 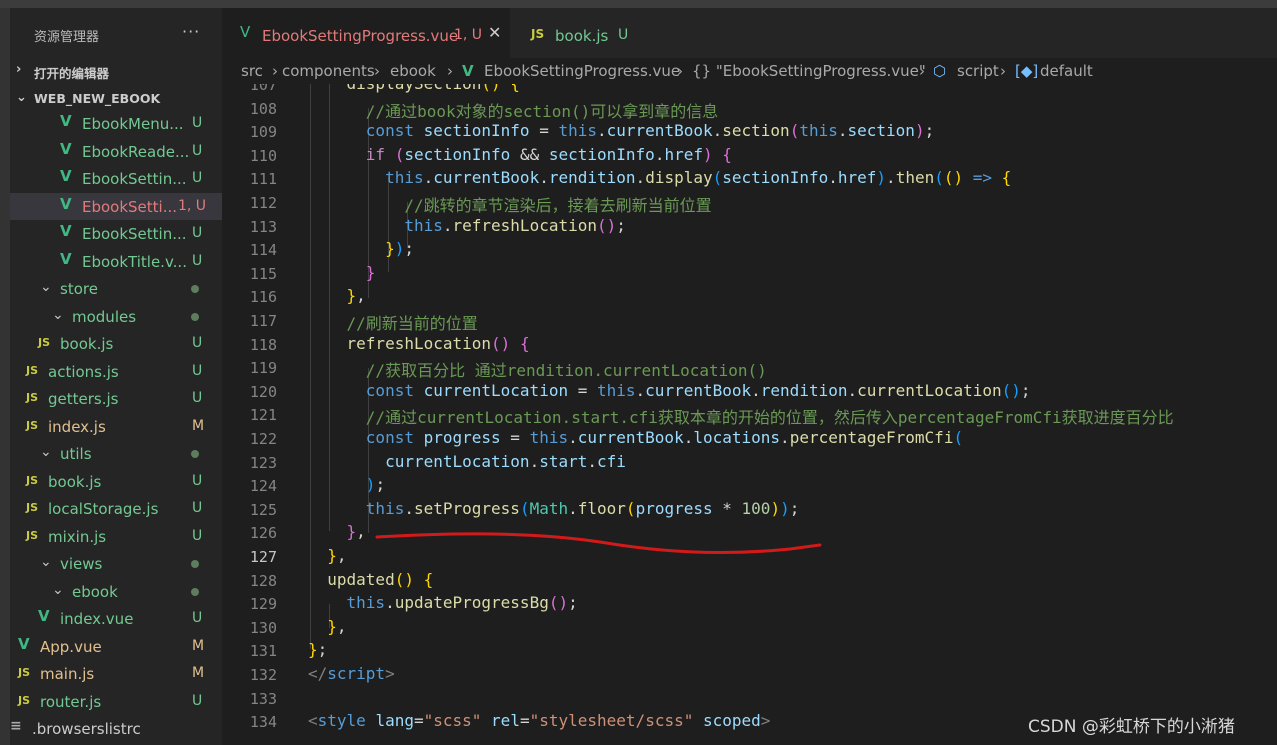 I want to click on csdn-watermark: CSDN @彩虹桥下的小淅猪, so click(x=1131, y=727).